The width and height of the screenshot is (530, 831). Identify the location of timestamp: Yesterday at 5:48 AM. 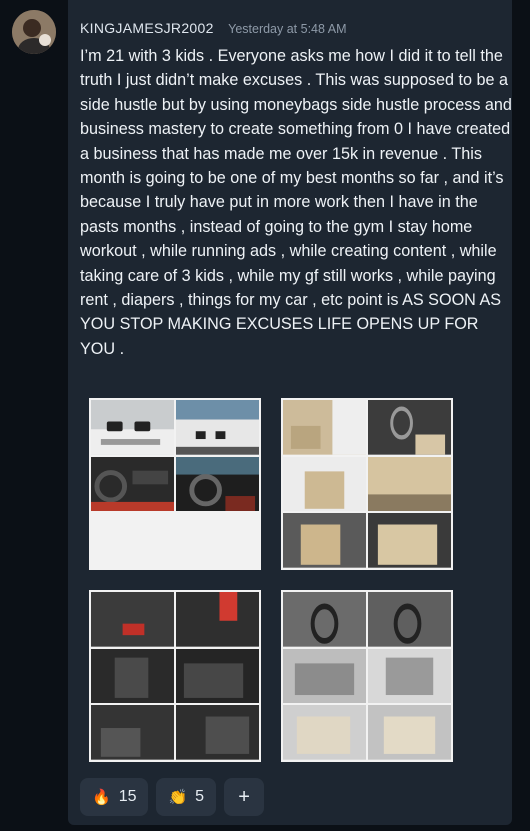
(287, 29).